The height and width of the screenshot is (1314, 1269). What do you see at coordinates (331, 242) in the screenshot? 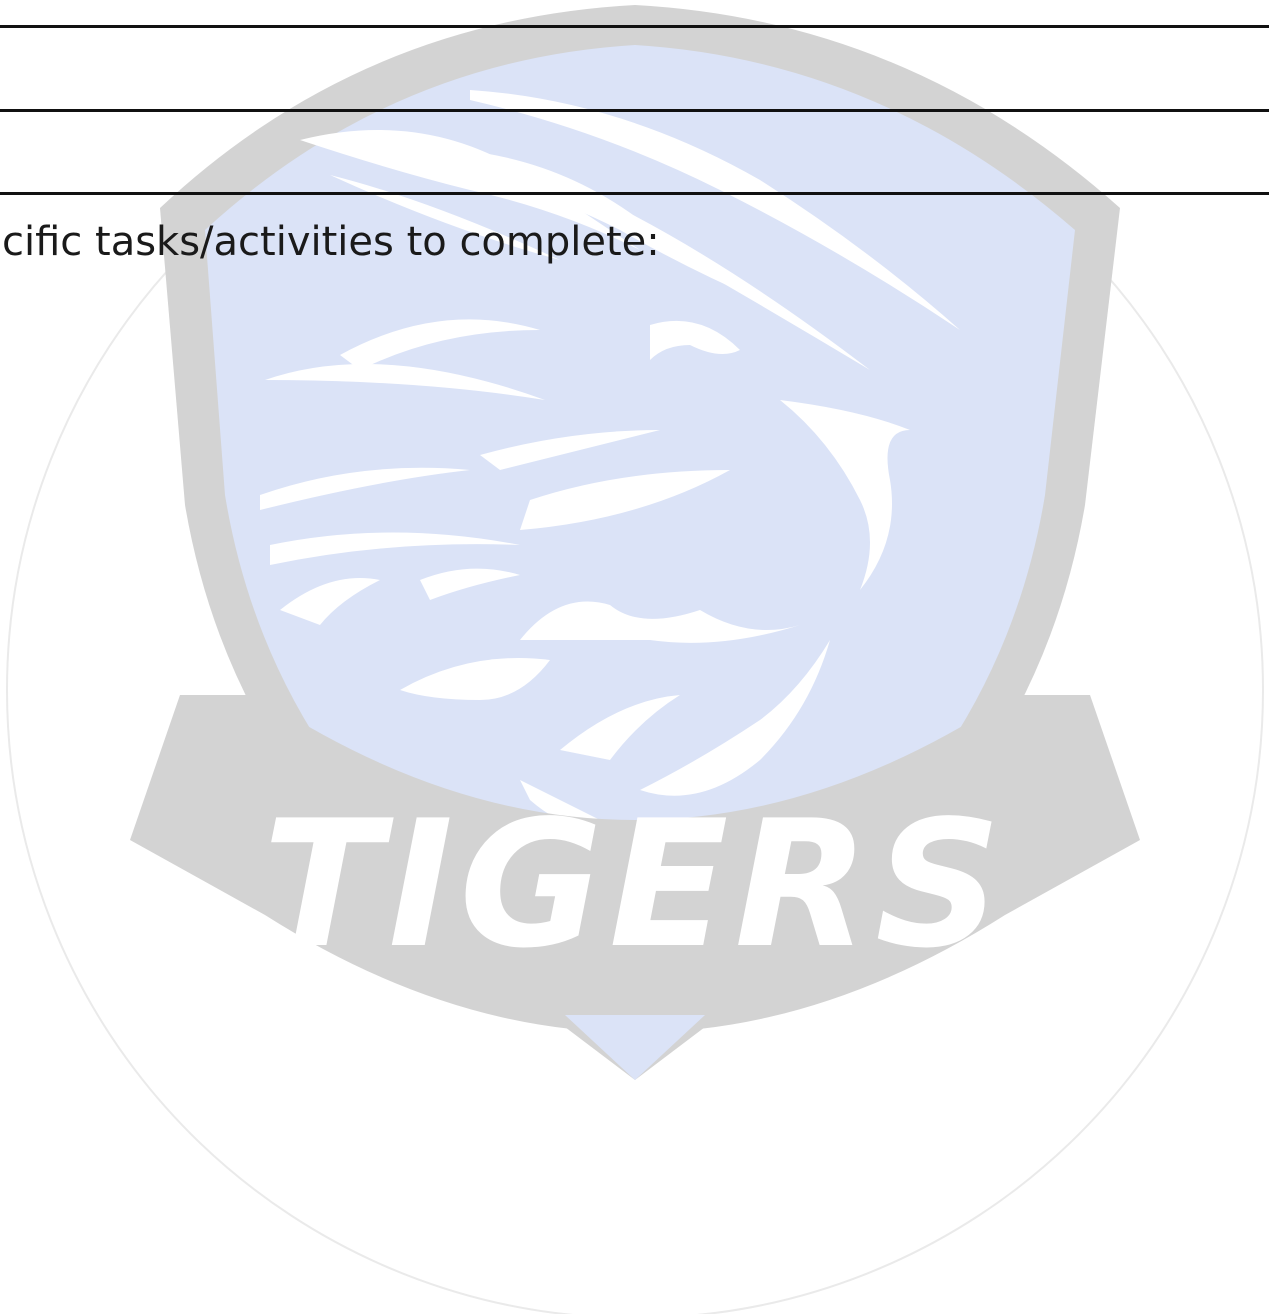
I see `tasks-prompt-text: cific tasks/activities to complete:` at bounding box center [331, 242].